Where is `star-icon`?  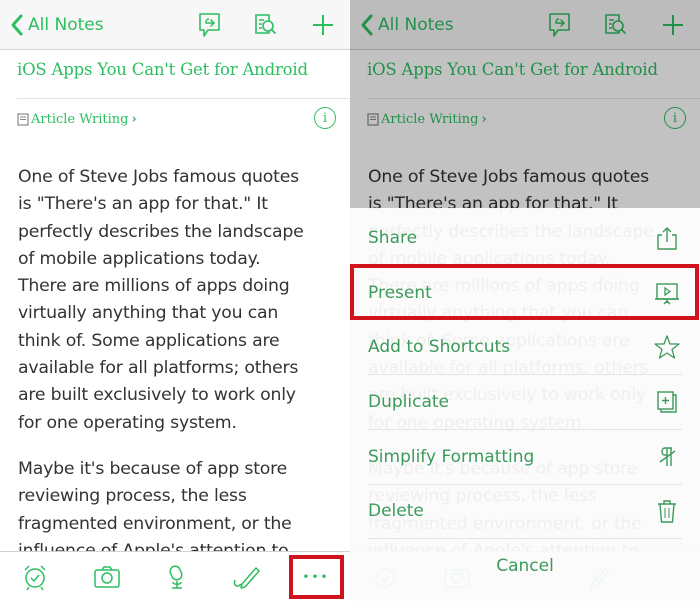
star-icon is located at coordinates (667, 347).